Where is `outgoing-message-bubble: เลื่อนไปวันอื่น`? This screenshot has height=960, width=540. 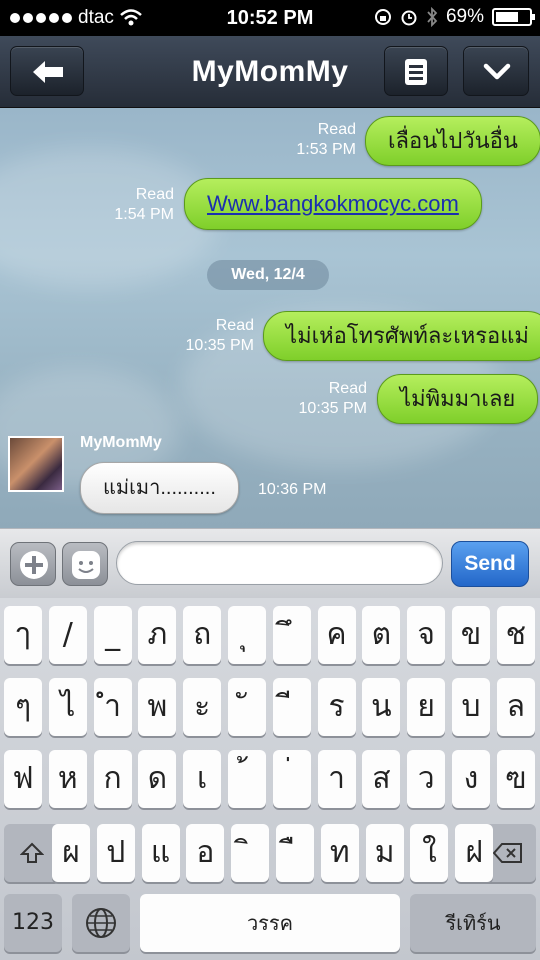 outgoing-message-bubble: เลื่อนไปวันอื่น is located at coordinates (452, 141).